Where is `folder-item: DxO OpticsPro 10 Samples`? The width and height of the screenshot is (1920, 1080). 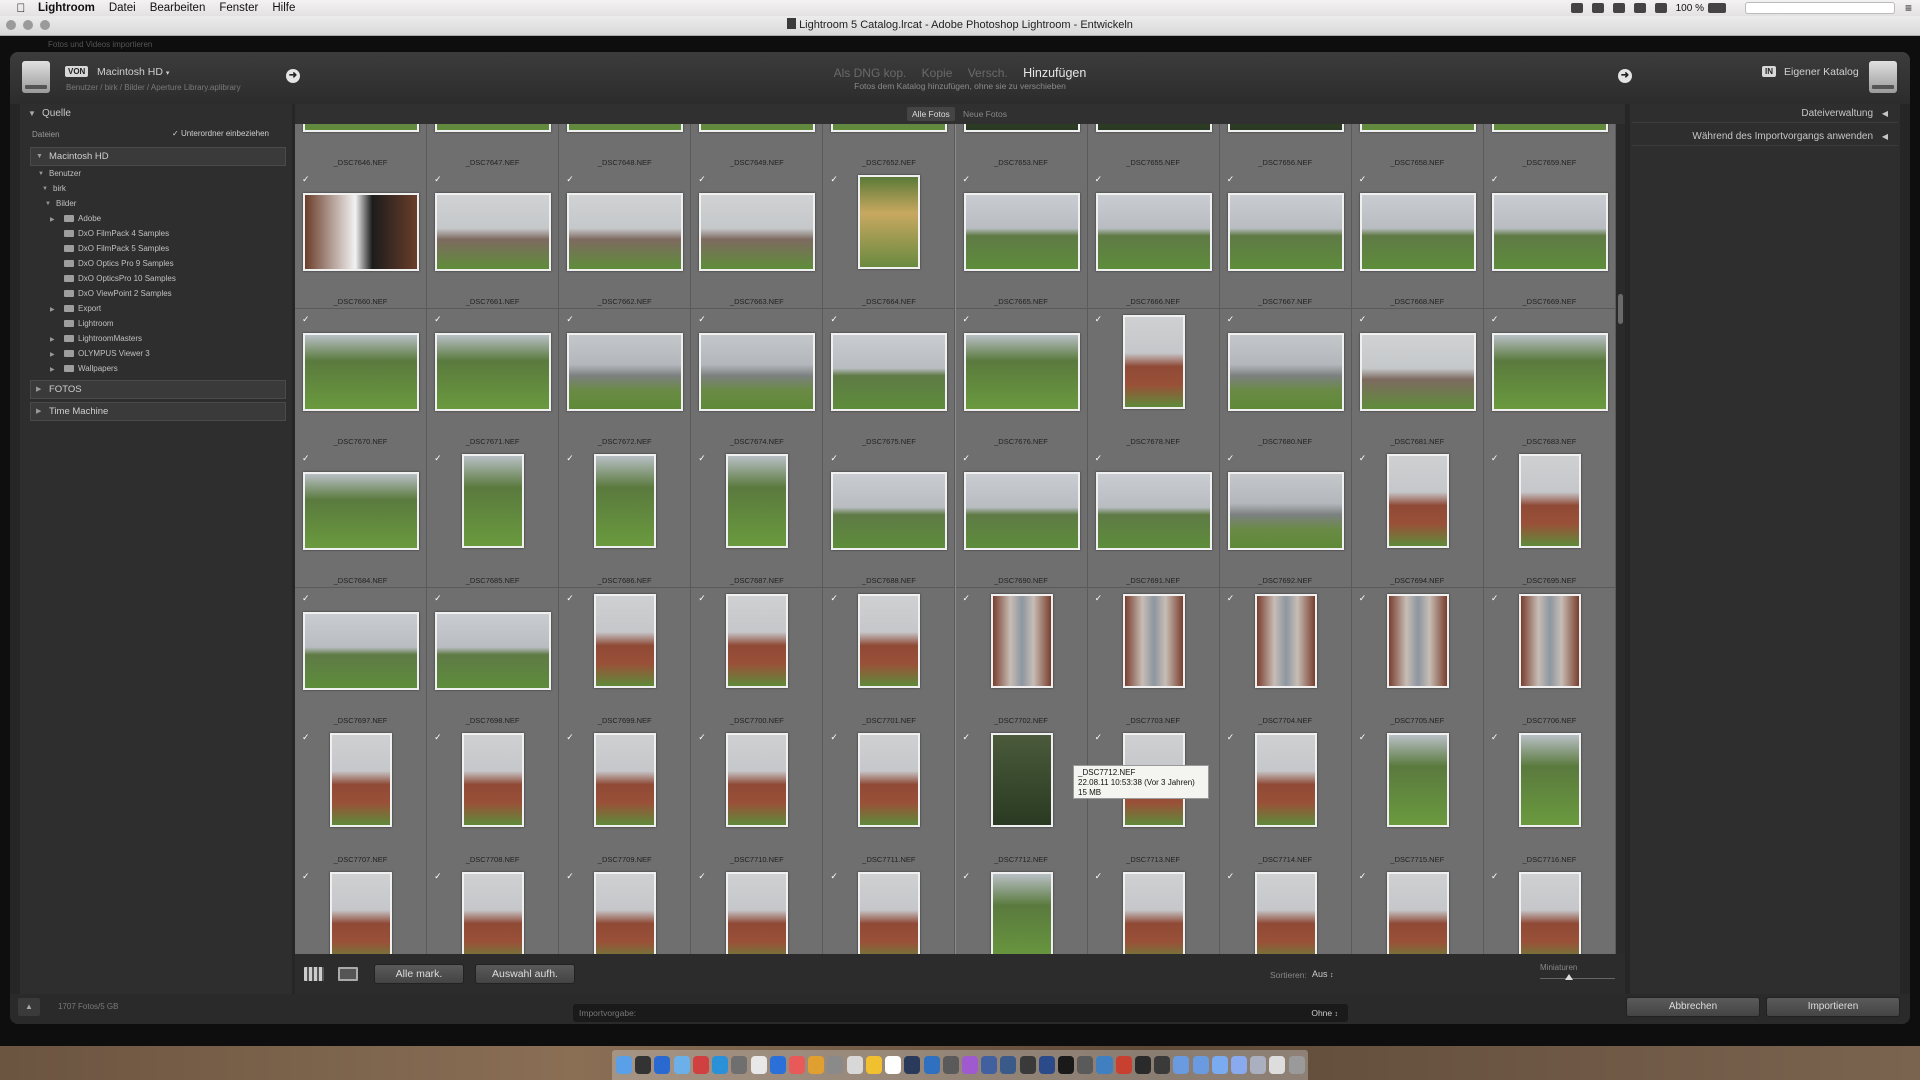
folder-item: DxO OpticsPro 10 Samples is located at coordinates (120, 278).